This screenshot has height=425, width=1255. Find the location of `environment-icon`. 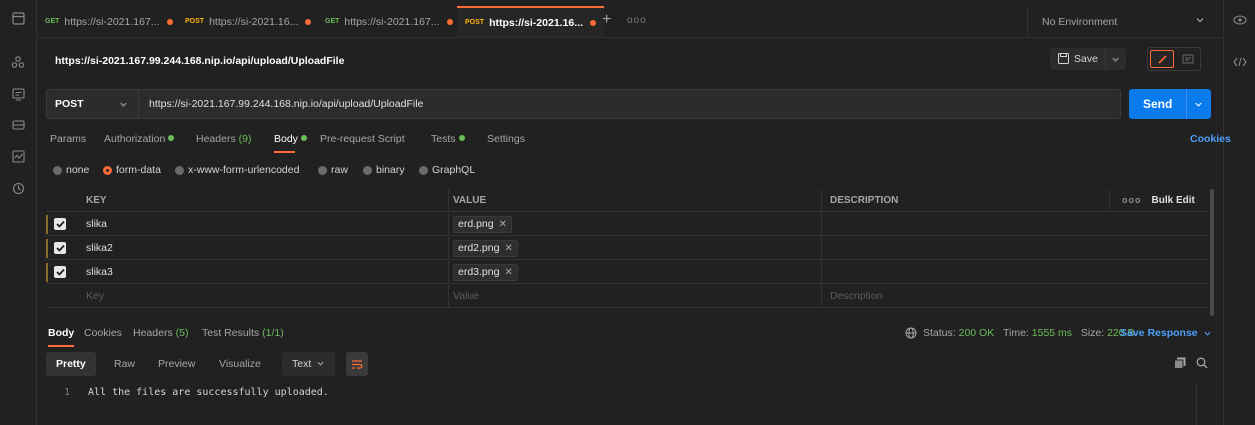

environment-icon is located at coordinates (18, 124).